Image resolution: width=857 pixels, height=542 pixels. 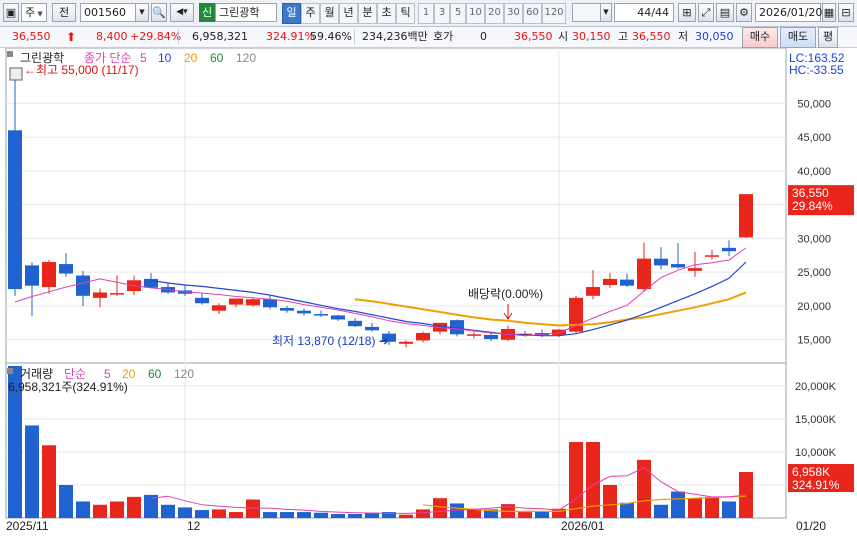 What do you see at coordinates (11, 12) in the screenshot?
I see `window-icon: ▣` at bounding box center [11, 12].